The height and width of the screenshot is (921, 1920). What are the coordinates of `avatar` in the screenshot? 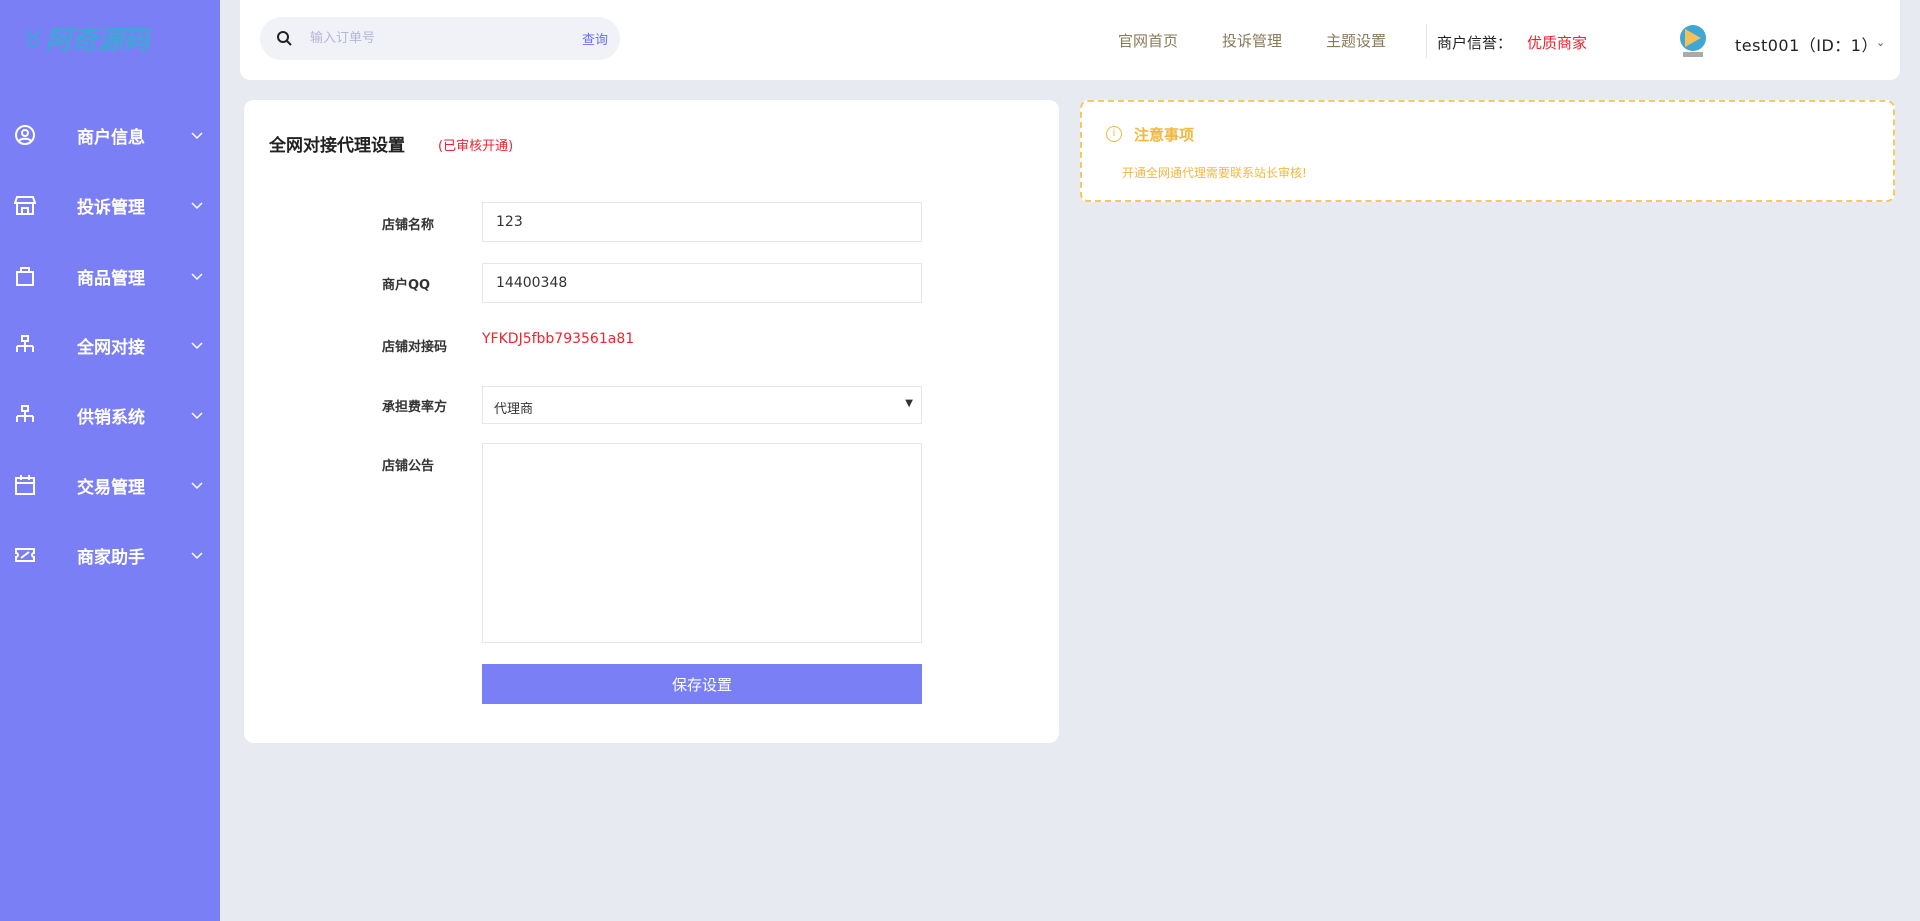 It's located at (1693, 41).